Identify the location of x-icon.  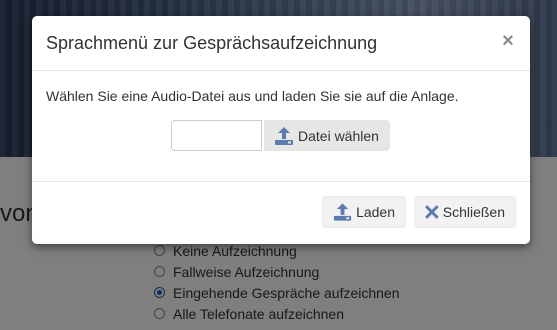
(432, 212).